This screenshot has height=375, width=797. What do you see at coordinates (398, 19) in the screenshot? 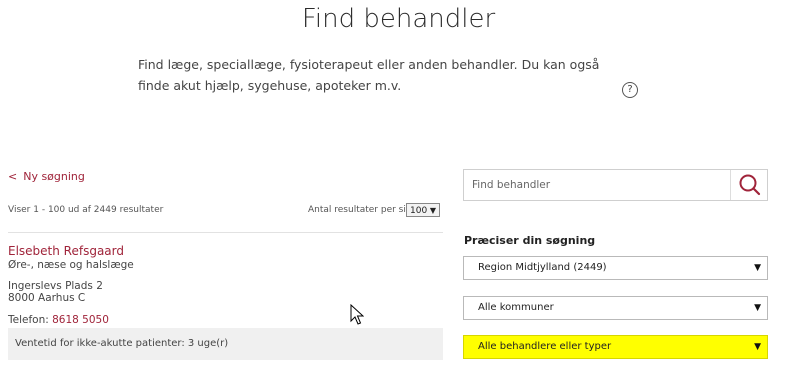
I see `page-title: Find behandler` at bounding box center [398, 19].